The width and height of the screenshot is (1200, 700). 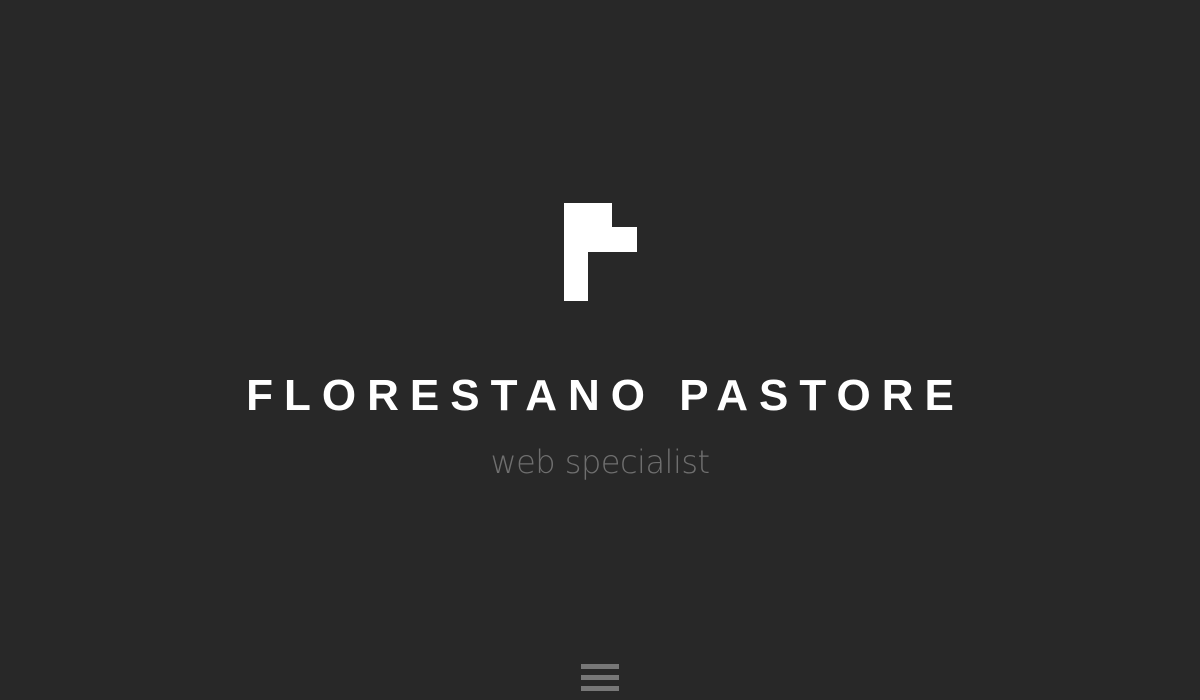 I want to click on hamburger-menu-icon, so click(x=600, y=666).